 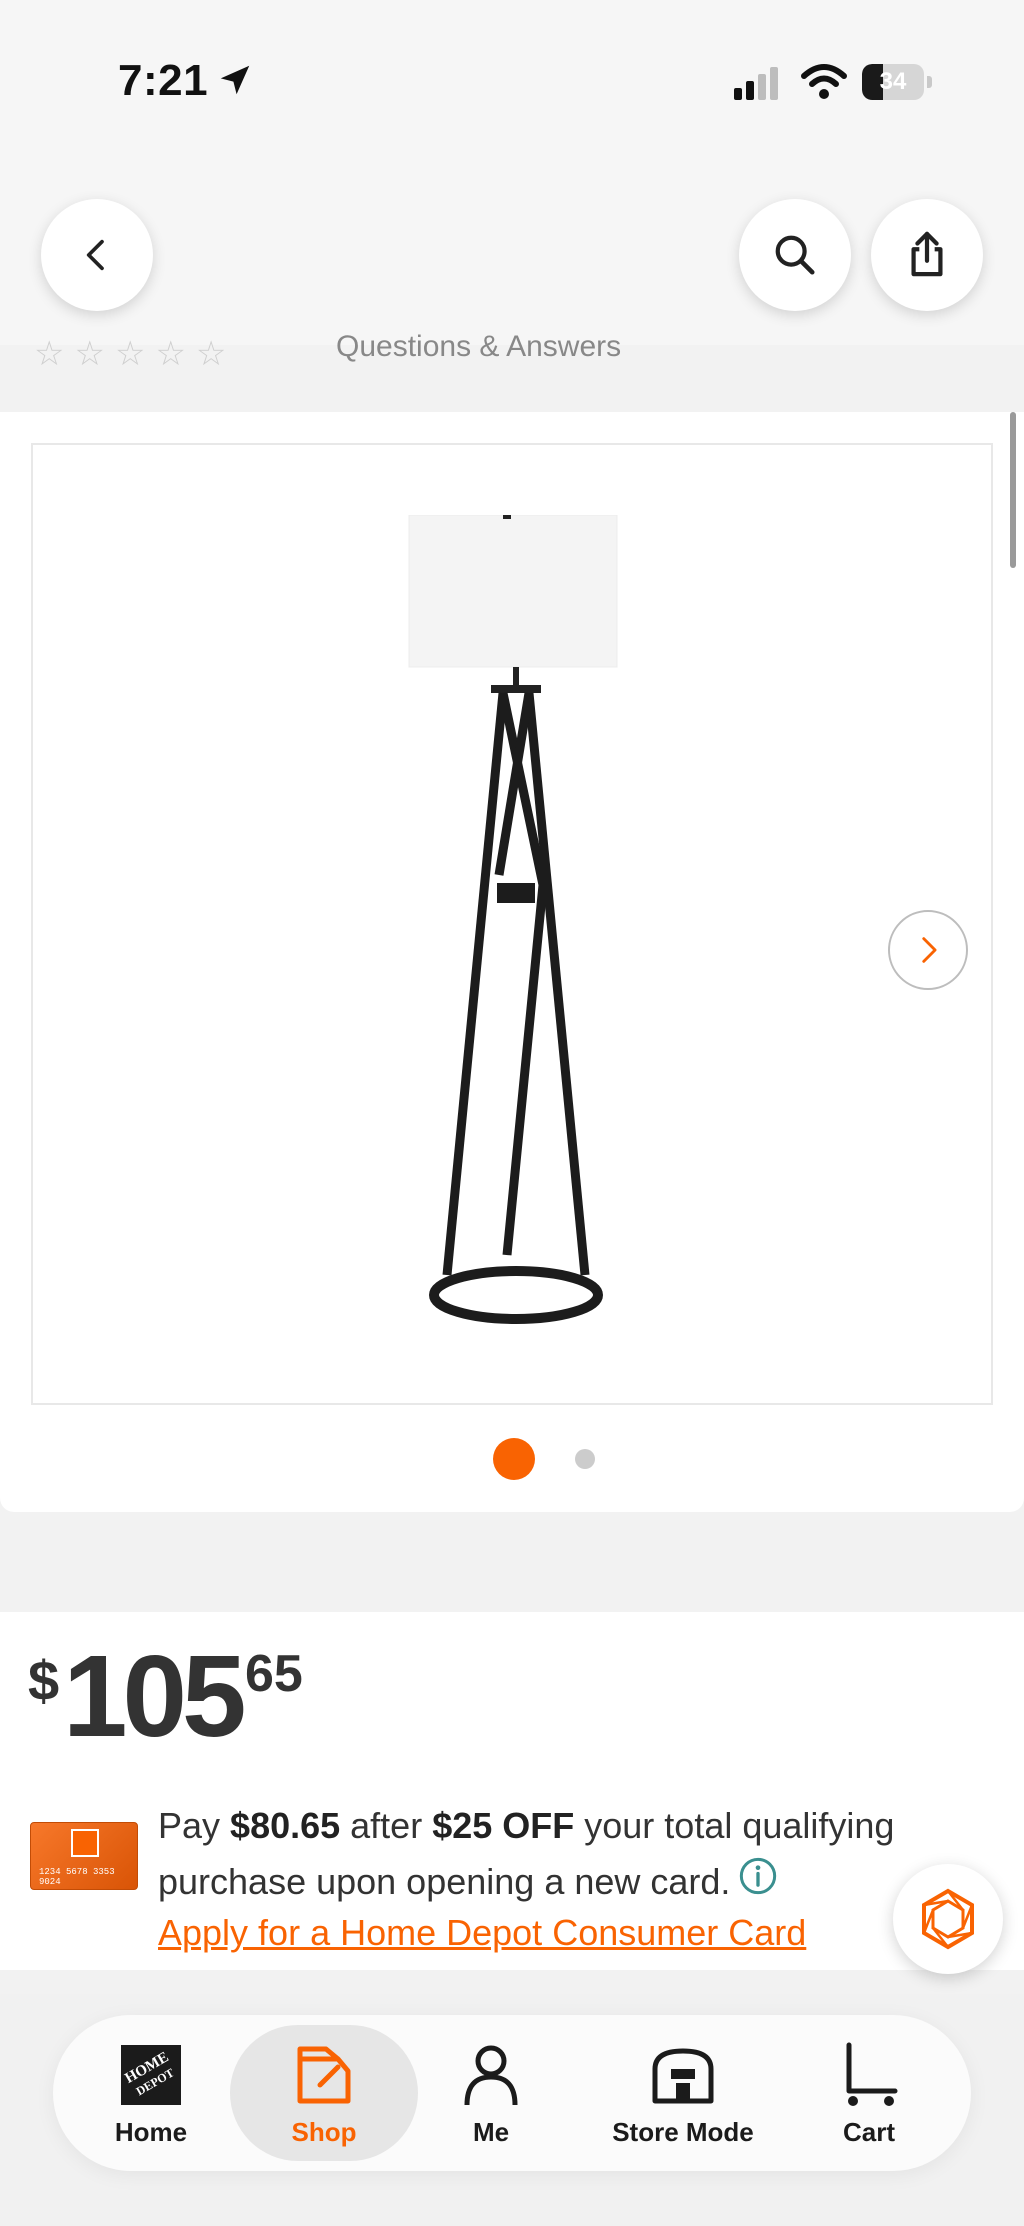 I want to click on share-icon, so click(x=927, y=254).